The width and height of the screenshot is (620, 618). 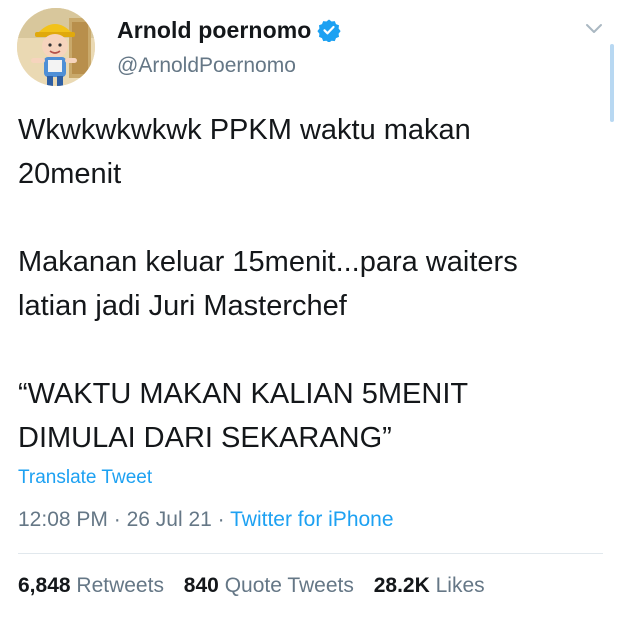 What do you see at coordinates (460, 585) in the screenshot?
I see `likes-label: Likes` at bounding box center [460, 585].